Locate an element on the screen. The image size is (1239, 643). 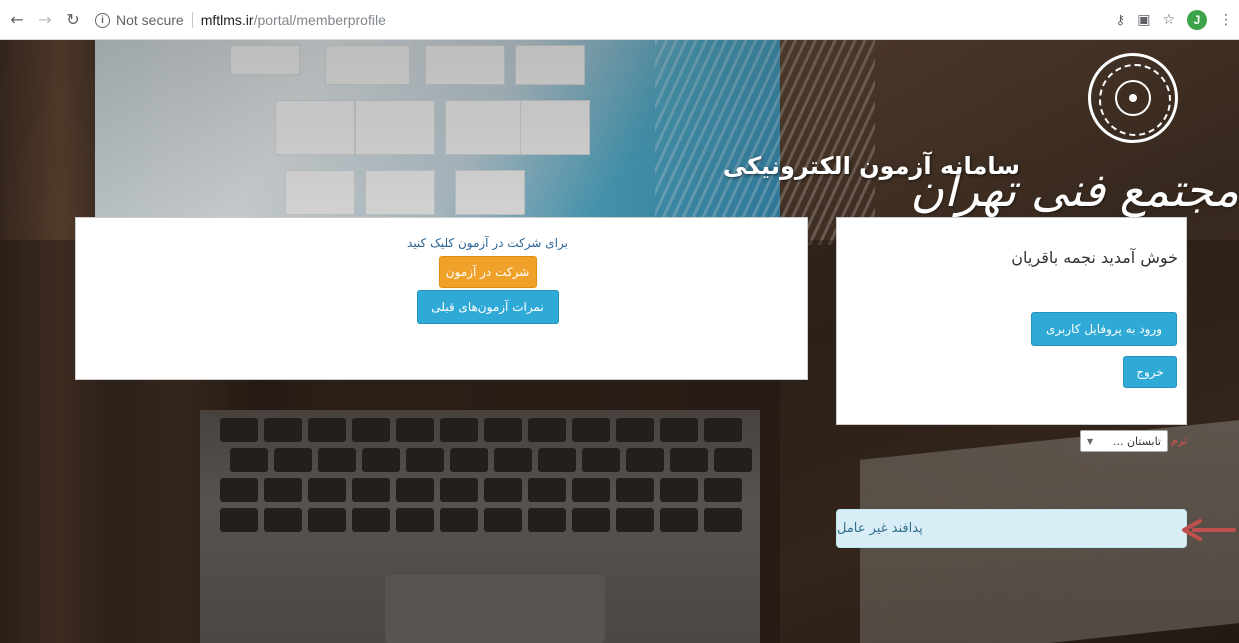
chevron-down-icon: ▼ is located at coordinates (1090, 441).